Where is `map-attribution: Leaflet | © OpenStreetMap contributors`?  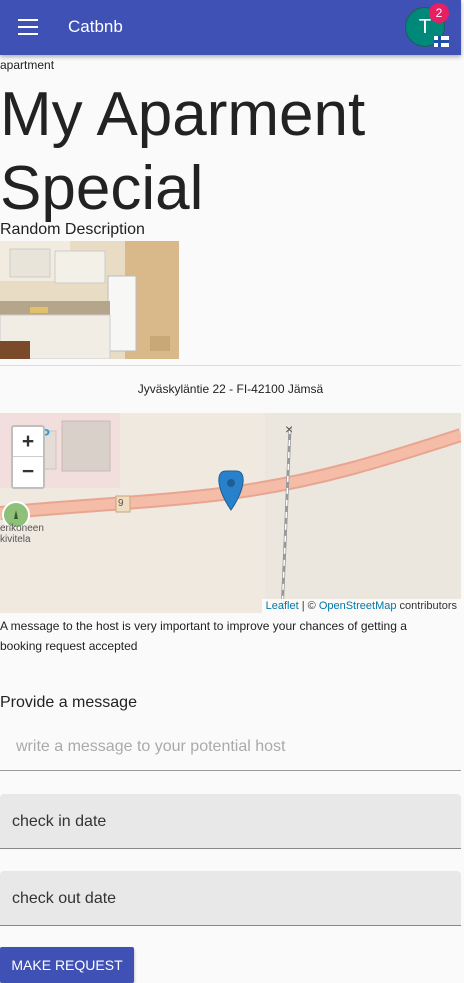
map-attribution: Leaflet | © OpenStreetMap contributors is located at coordinates (361, 606).